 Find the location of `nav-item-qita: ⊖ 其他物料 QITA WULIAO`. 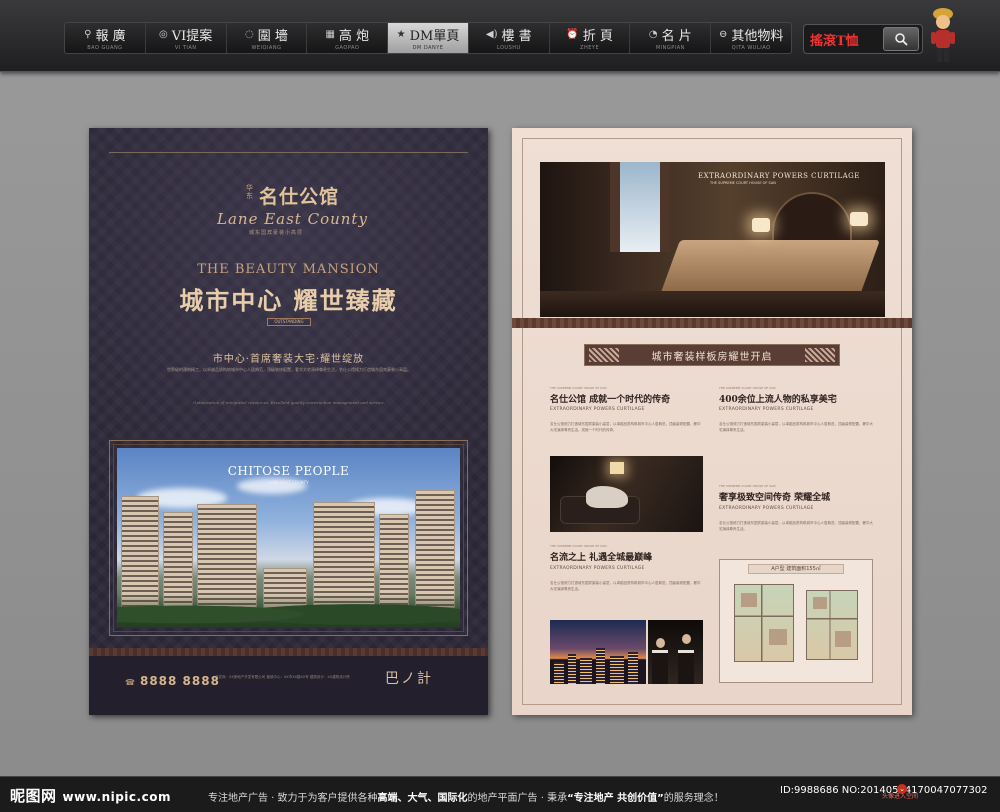

nav-item-qita: ⊖ 其他物料 QITA WULIAO is located at coordinates (751, 38).